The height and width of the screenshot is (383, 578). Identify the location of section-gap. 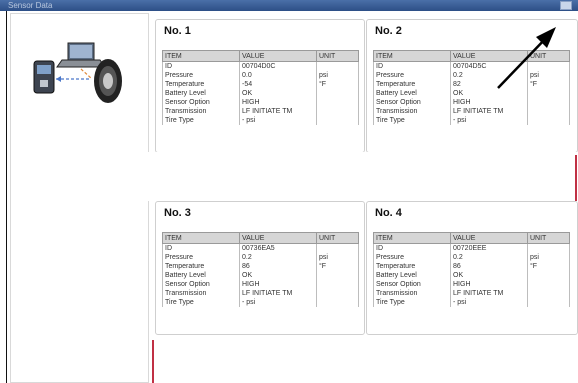
(363, 176).